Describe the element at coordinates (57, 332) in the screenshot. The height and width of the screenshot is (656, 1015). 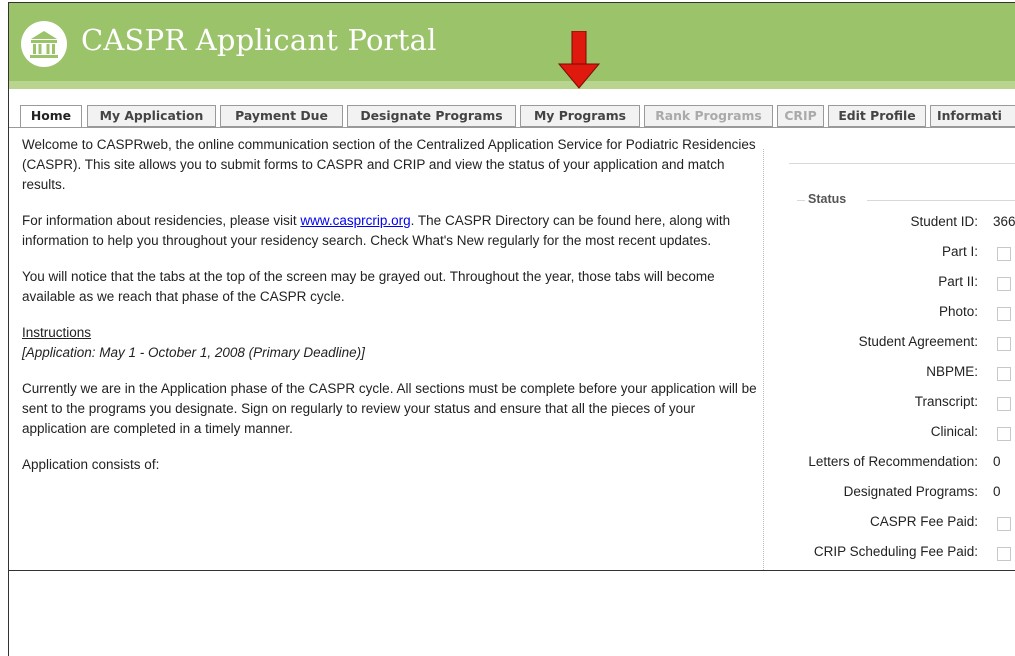
I see `instructions-heading: Instructions` at that location.